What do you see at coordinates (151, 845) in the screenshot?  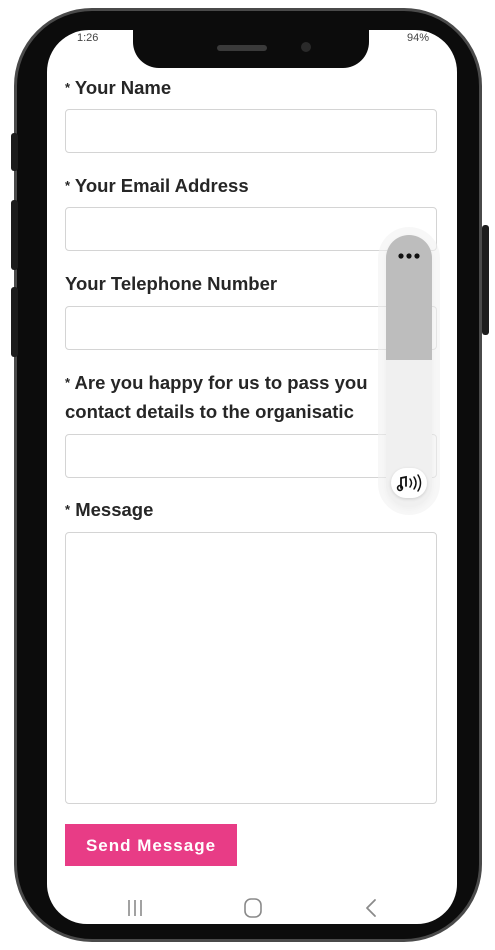 I see `send-message-button: Send Message` at bounding box center [151, 845].